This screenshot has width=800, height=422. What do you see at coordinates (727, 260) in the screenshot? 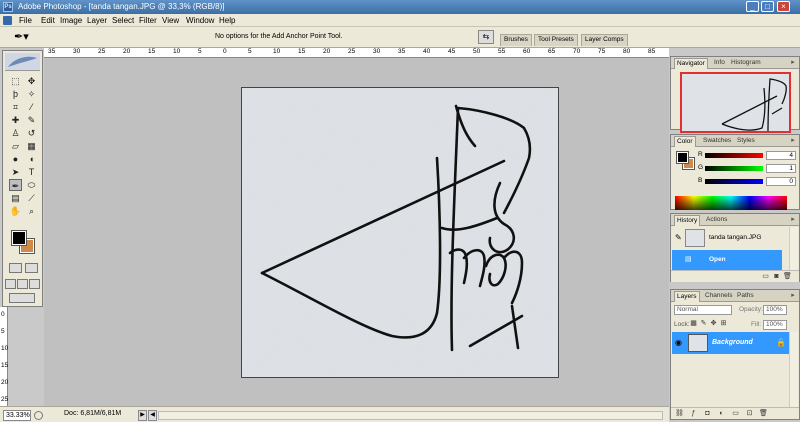
I see `history-state-open: ▤ Open` at bounding box center [727, 260].